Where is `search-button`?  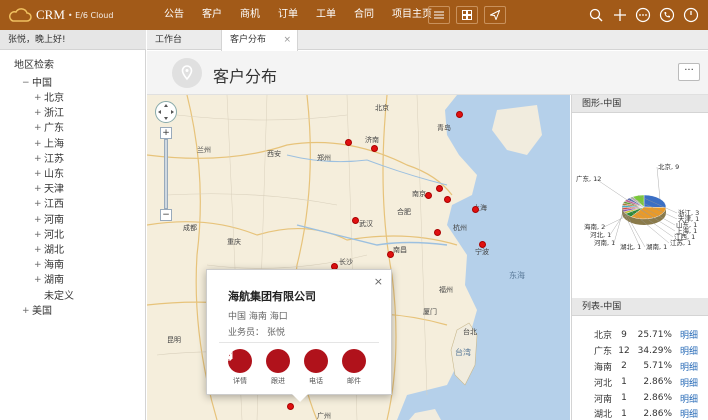
search-button is located at coordinates (596, 15).